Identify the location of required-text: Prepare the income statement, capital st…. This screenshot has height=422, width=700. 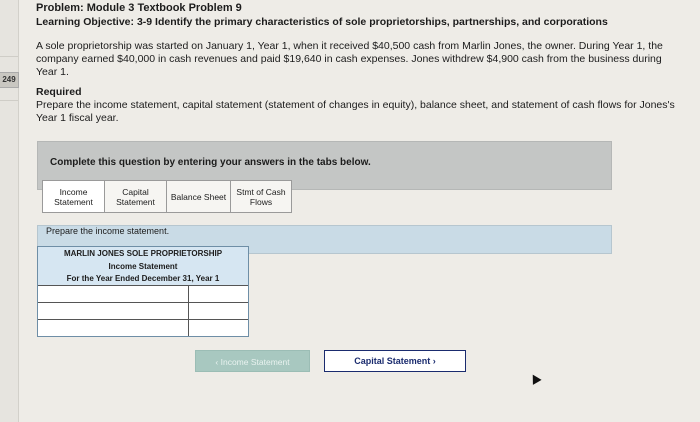
(355, 111).